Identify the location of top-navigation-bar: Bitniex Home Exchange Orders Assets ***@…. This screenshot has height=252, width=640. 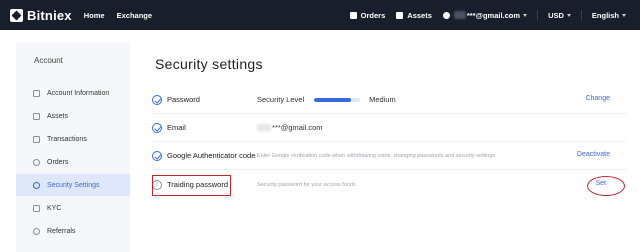
(320, 15).